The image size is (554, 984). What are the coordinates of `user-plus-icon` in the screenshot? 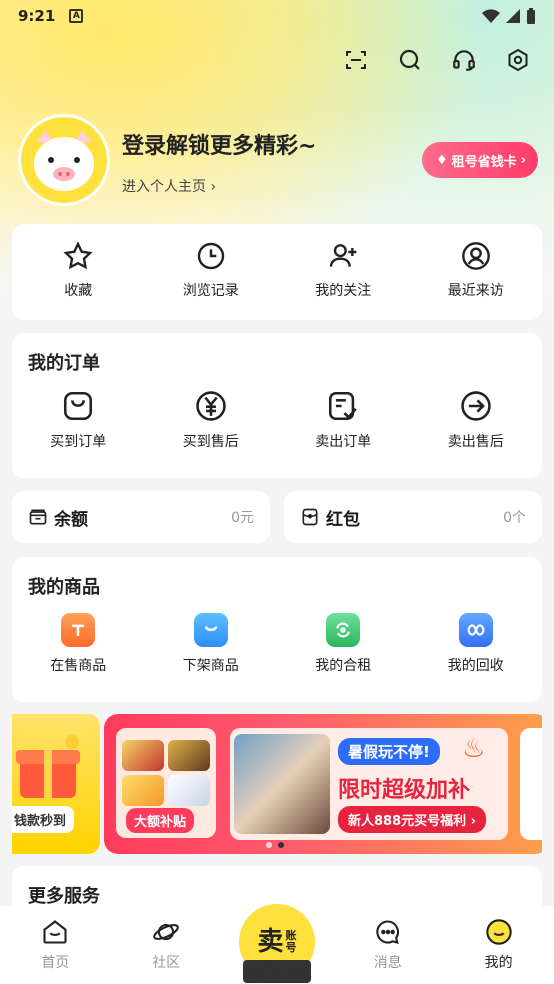 It's located at (343, 255).